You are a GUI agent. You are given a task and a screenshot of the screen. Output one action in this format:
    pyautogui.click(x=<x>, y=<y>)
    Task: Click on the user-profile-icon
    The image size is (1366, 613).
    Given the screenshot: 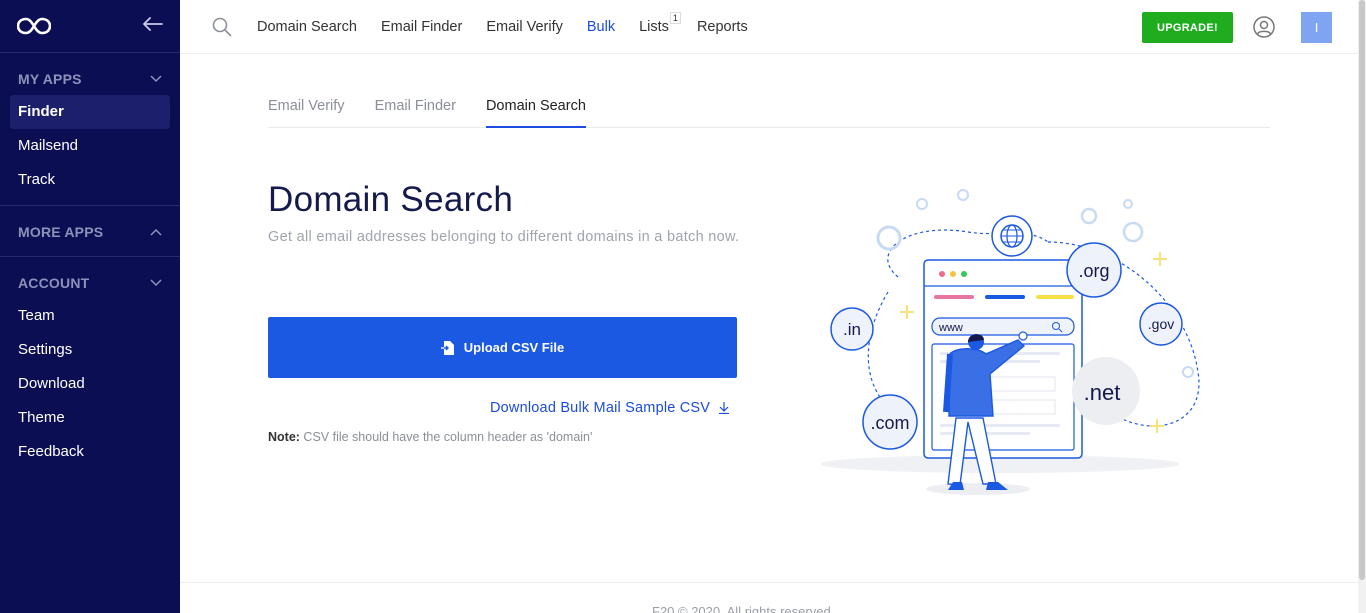 What is the action you would take?
    pyautogui.click(x=1264, y=27)
    